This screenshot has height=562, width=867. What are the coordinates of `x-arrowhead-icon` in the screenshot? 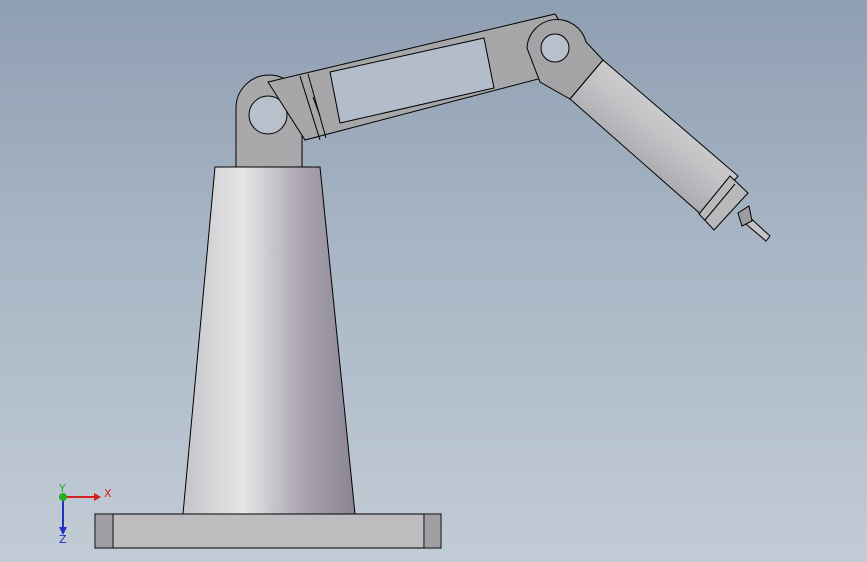 It's located at (97, 497).